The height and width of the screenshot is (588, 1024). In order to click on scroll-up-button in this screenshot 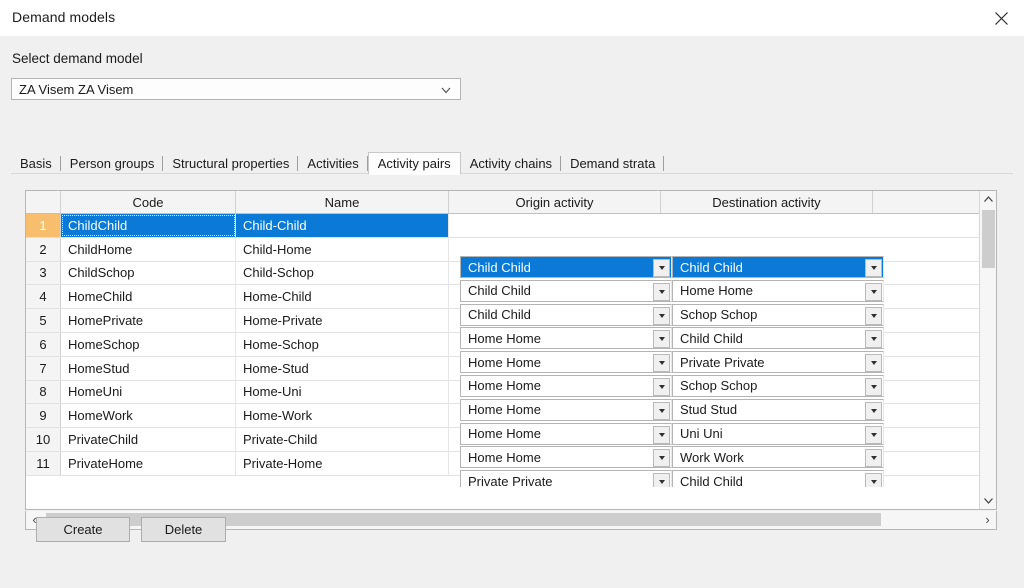, I will do `click(988, 199)`.